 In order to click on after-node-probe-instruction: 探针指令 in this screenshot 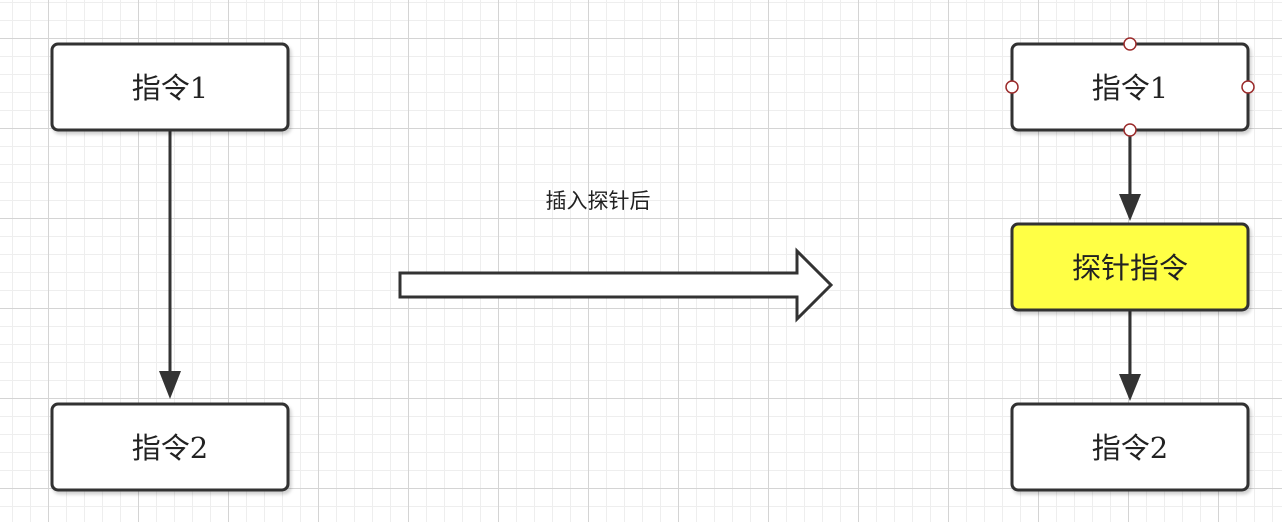, I will do `click(1130, 267)`.